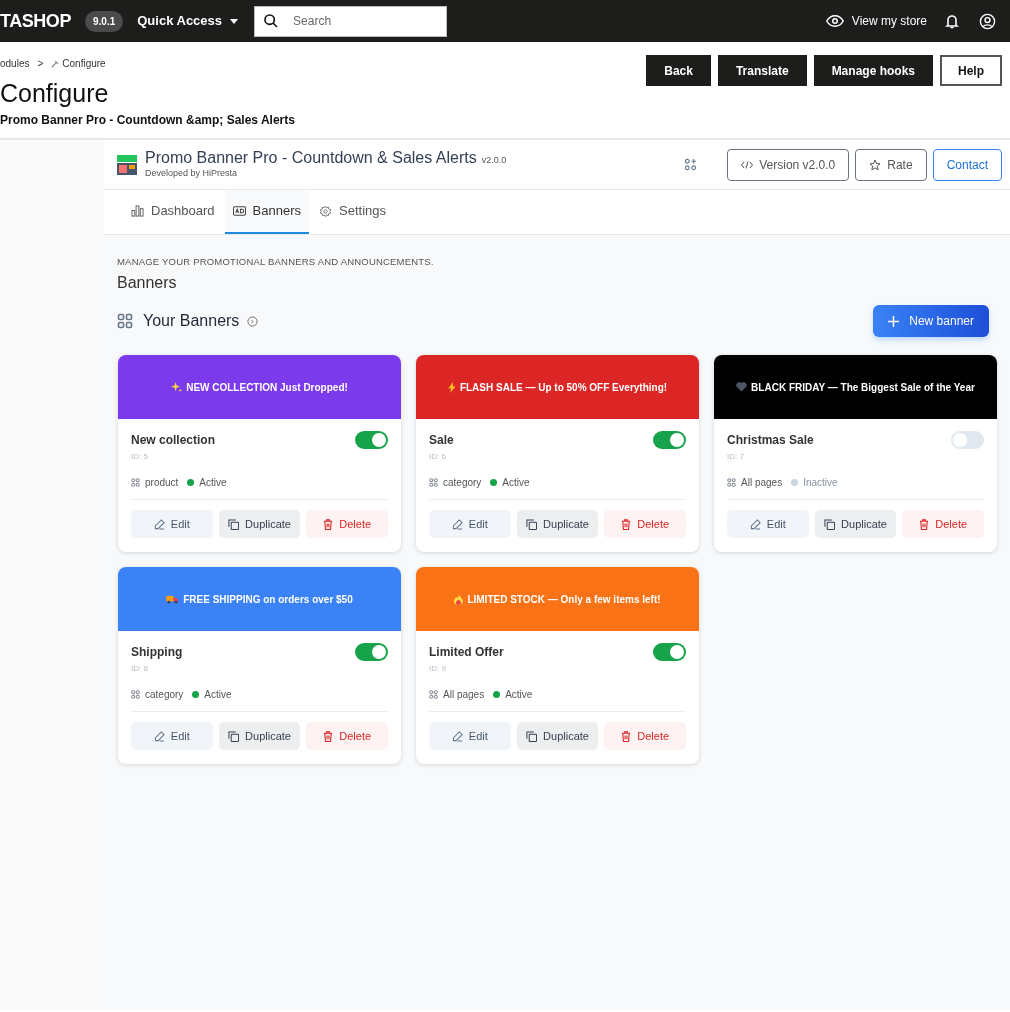 Image resolution: width=1010 pixels, height=1012 pixels. Describe the element at coordinates (276, 262) in the screenshot. I see `section-overline: MANAGE YOUR PROMOTIONAL BANNERS AND ANNOUNCEMENTS.` at that location.